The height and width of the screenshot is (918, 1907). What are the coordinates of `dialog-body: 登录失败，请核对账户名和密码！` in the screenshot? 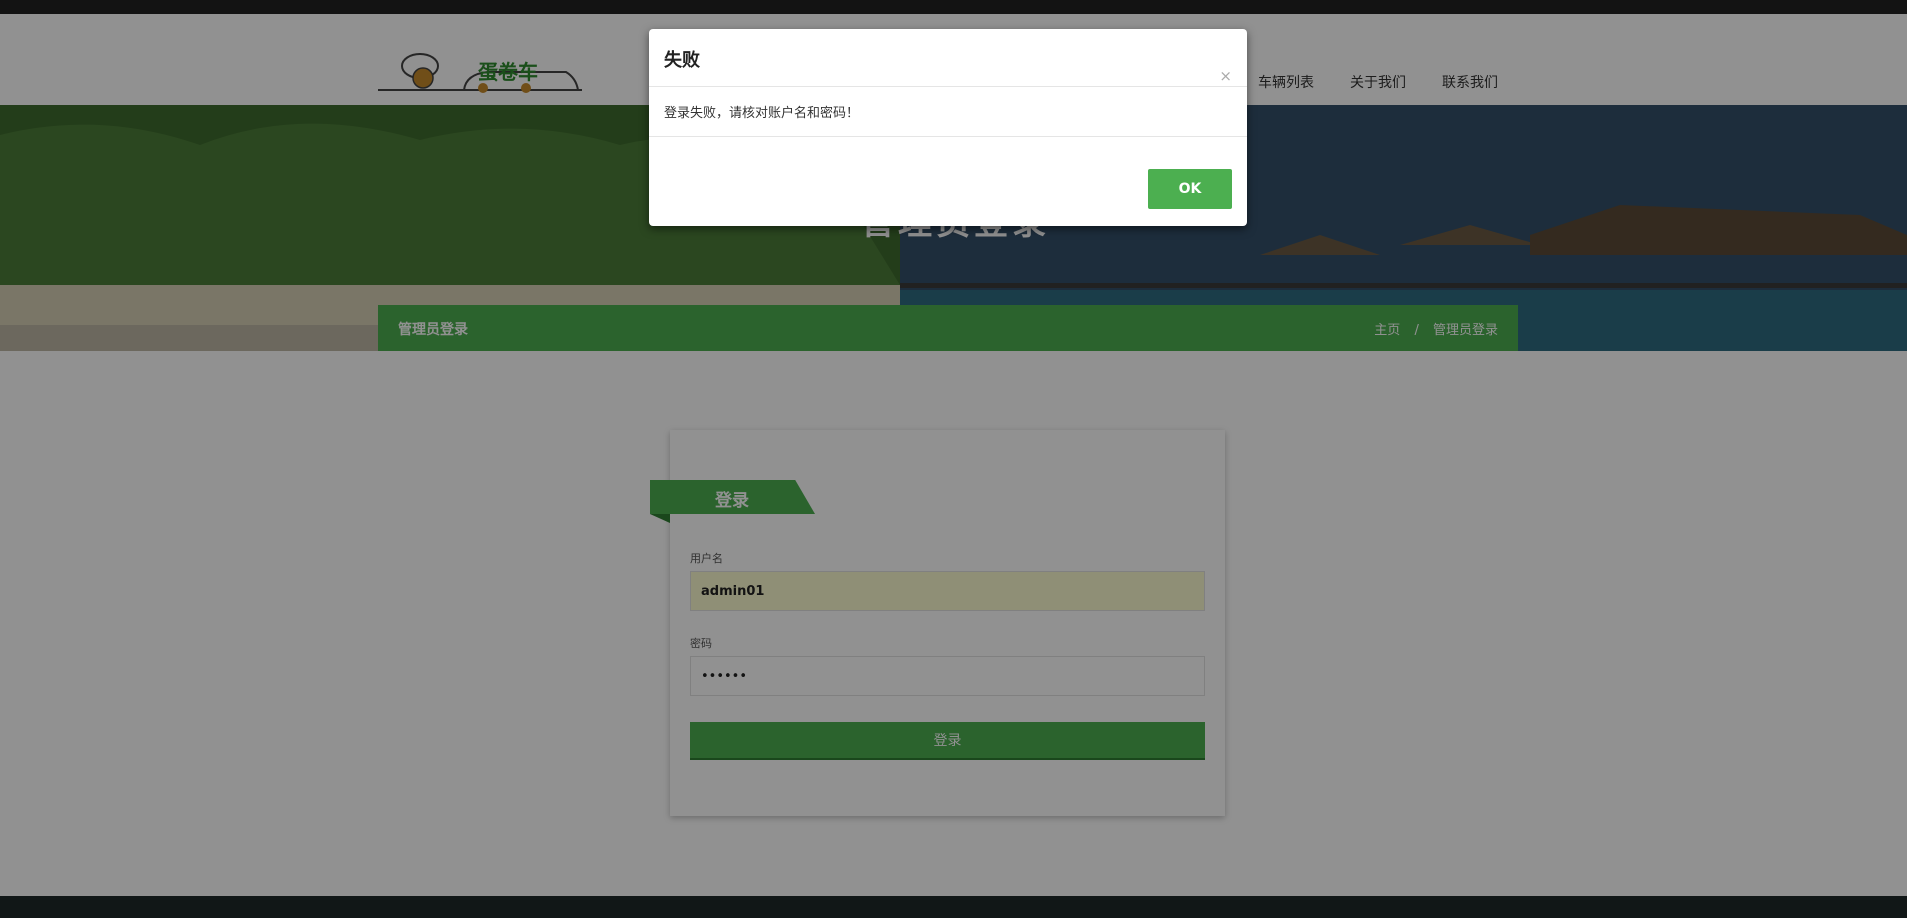 It's located at (948, 112).